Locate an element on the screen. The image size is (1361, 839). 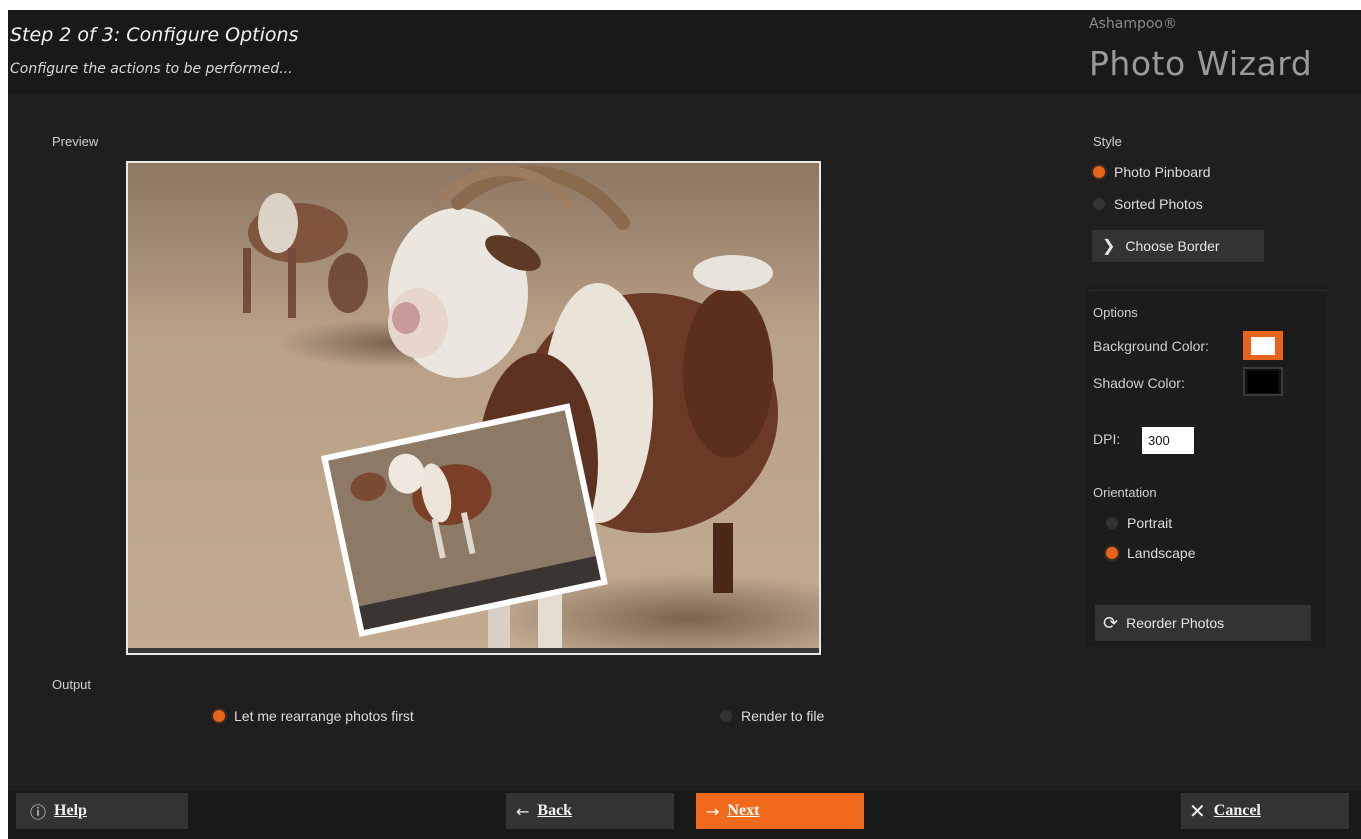
help-label: Help is located at coordinates (70, 810).